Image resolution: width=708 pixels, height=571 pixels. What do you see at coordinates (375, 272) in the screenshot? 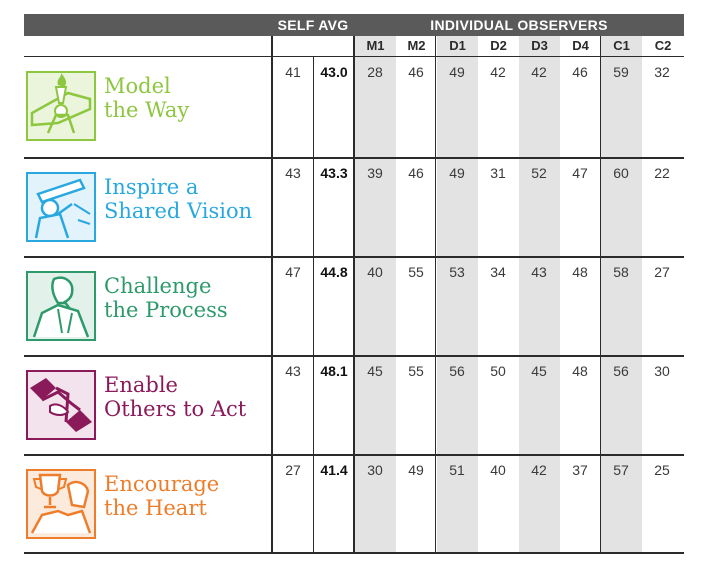
I see `score-m1: 40` at bounding box center [375, 272].